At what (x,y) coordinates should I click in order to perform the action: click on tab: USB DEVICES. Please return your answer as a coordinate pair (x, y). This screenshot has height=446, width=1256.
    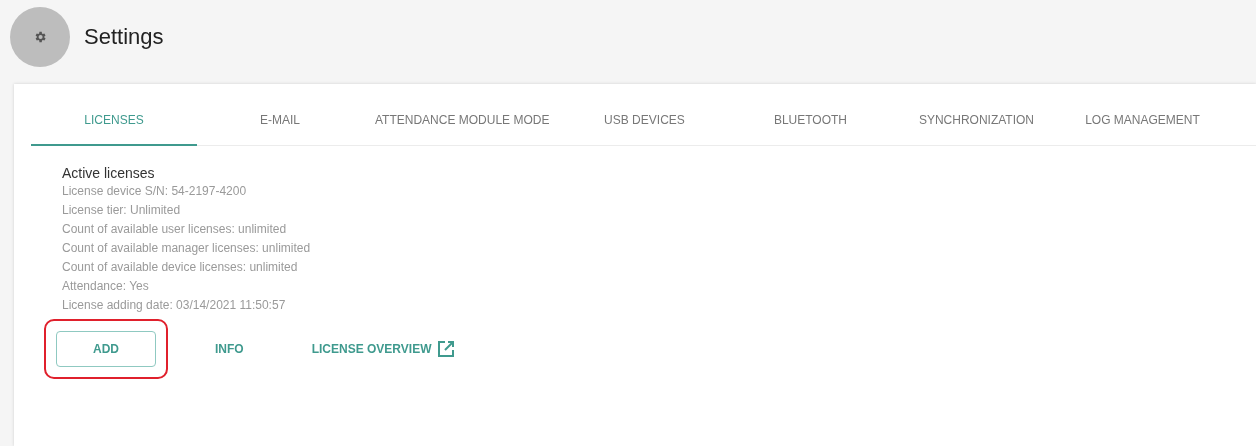
    Looking at the image, I should click on (644, 121).